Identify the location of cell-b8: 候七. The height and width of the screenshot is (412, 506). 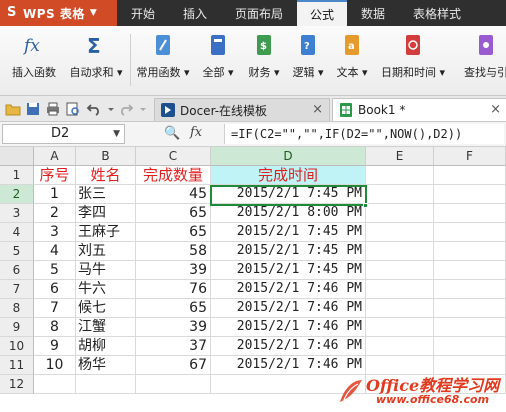
(106, 308).